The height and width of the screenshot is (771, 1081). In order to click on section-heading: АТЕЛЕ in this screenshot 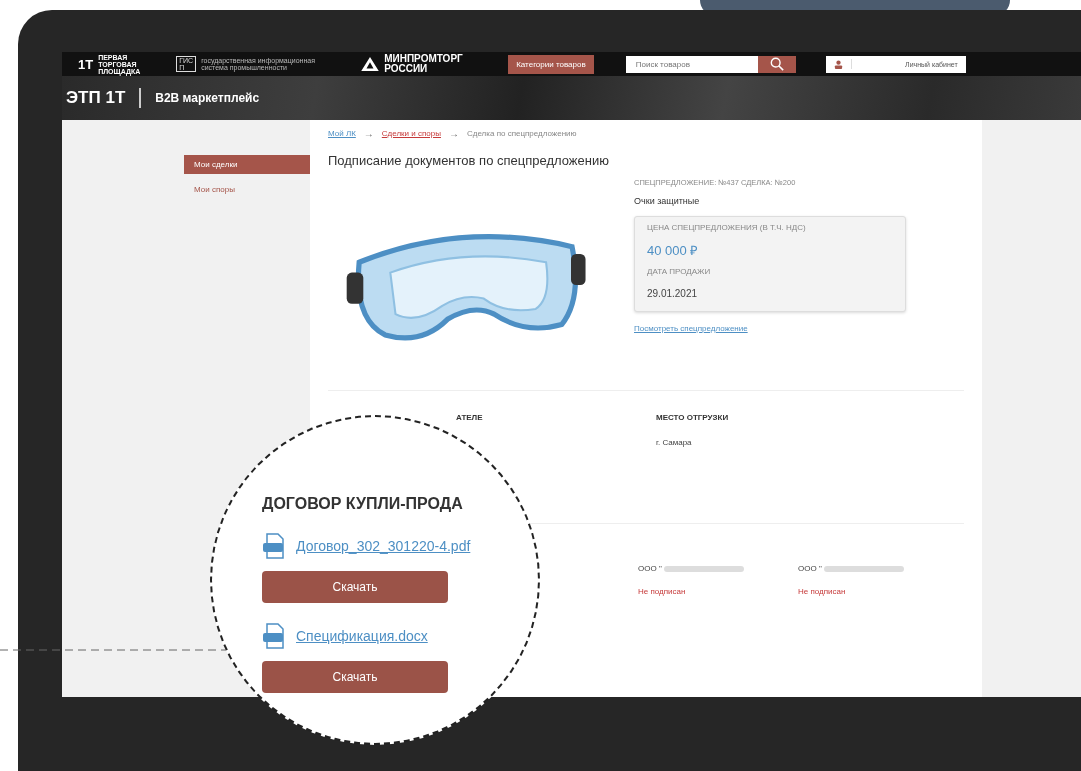, I will do `click(470, 417)`.